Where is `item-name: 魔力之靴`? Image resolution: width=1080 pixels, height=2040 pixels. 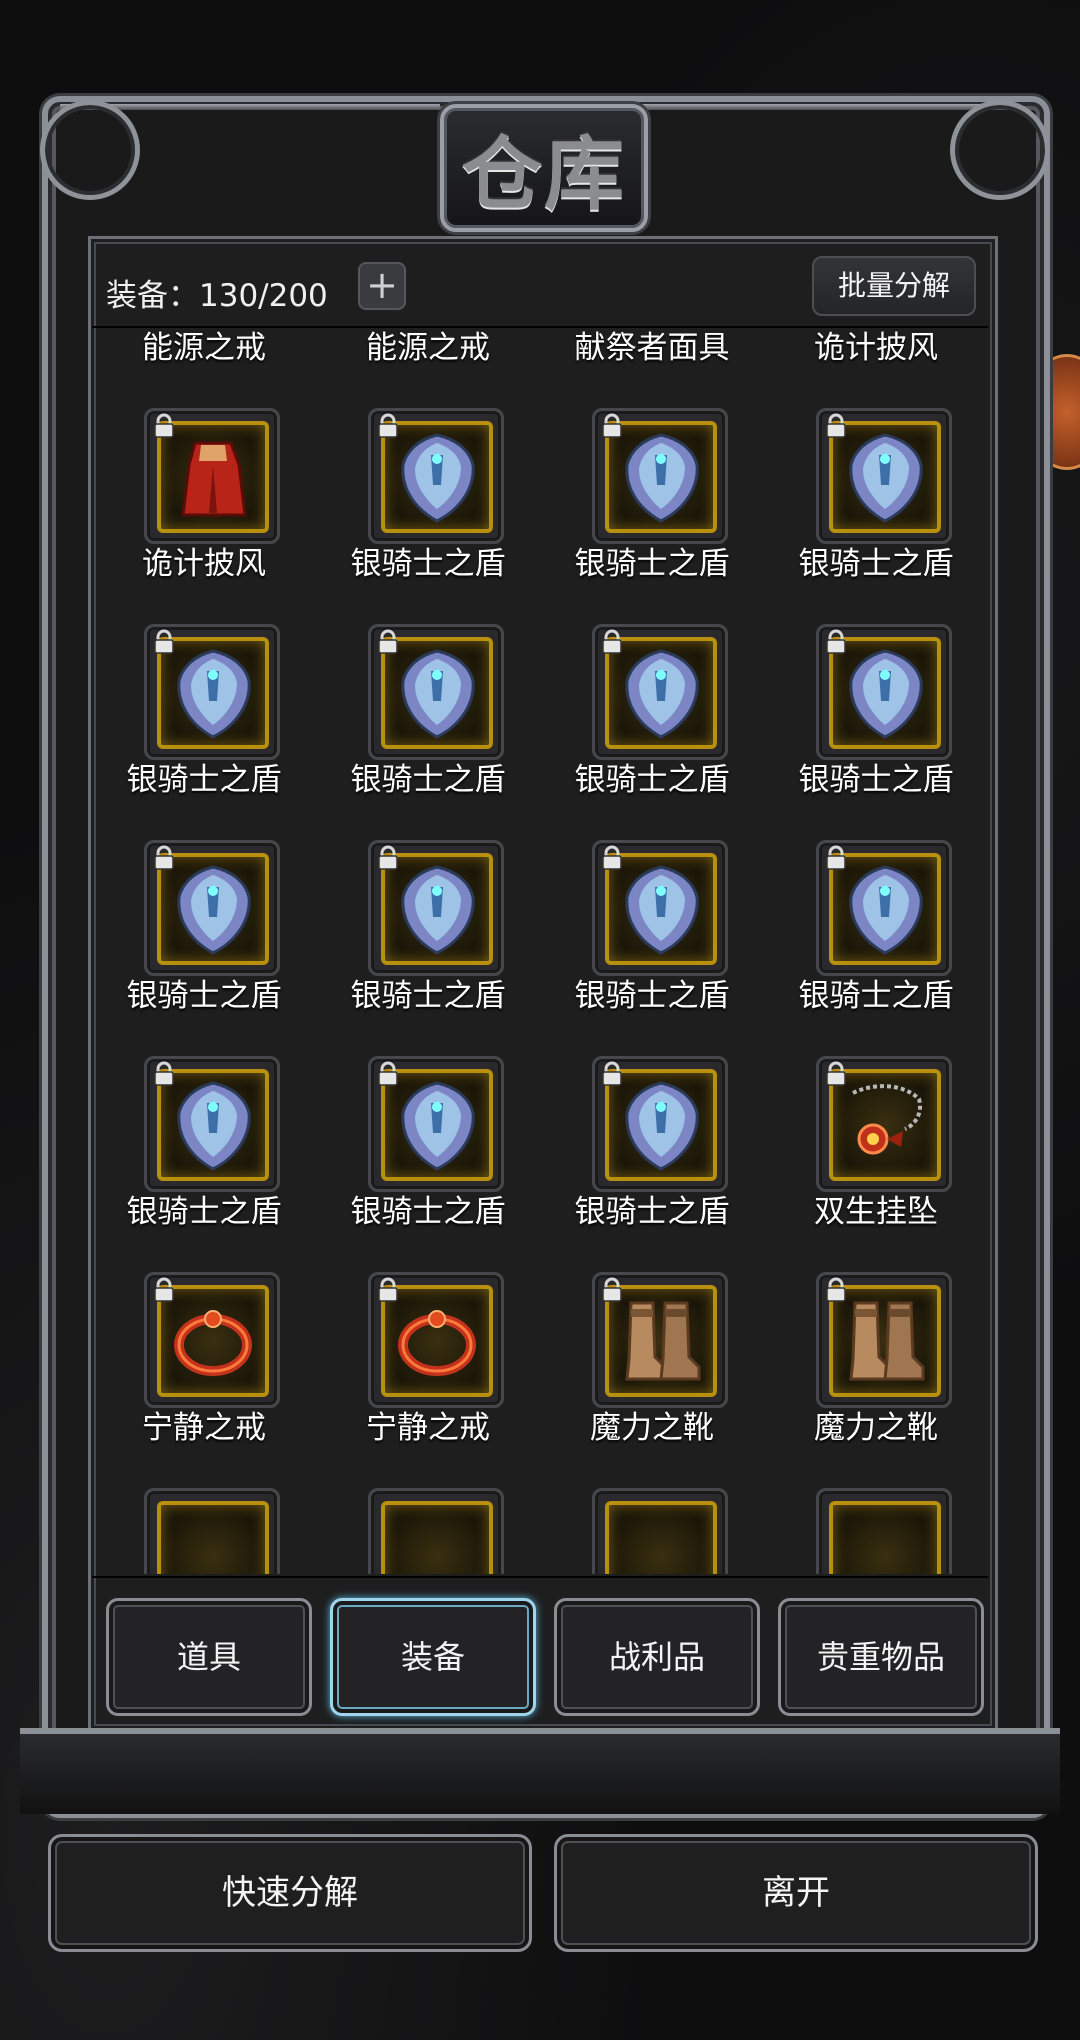 item-name: 魔力之靴 is located at coordinates (652, 1428).